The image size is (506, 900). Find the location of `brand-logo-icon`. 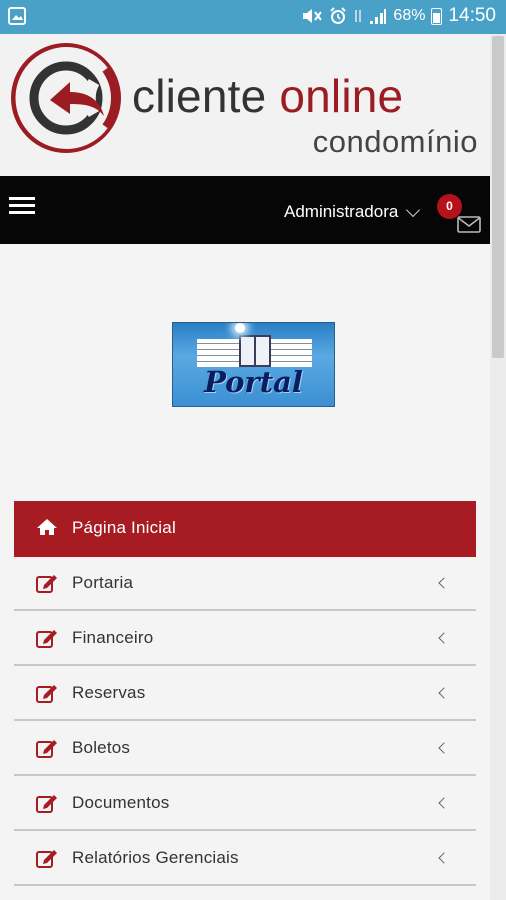

brand-logo-icon is located at coordinates (66, 98).